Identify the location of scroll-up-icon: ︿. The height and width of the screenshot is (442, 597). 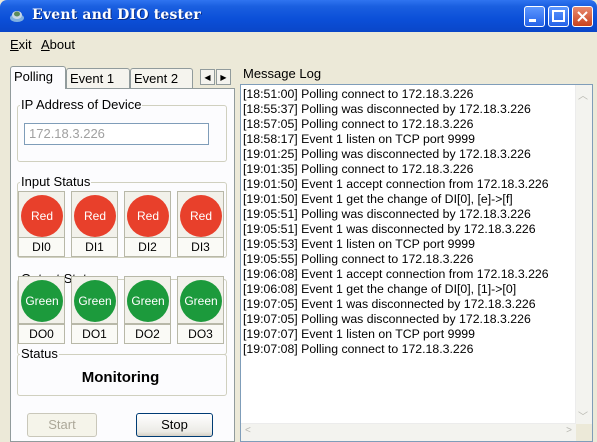
(583, 94).